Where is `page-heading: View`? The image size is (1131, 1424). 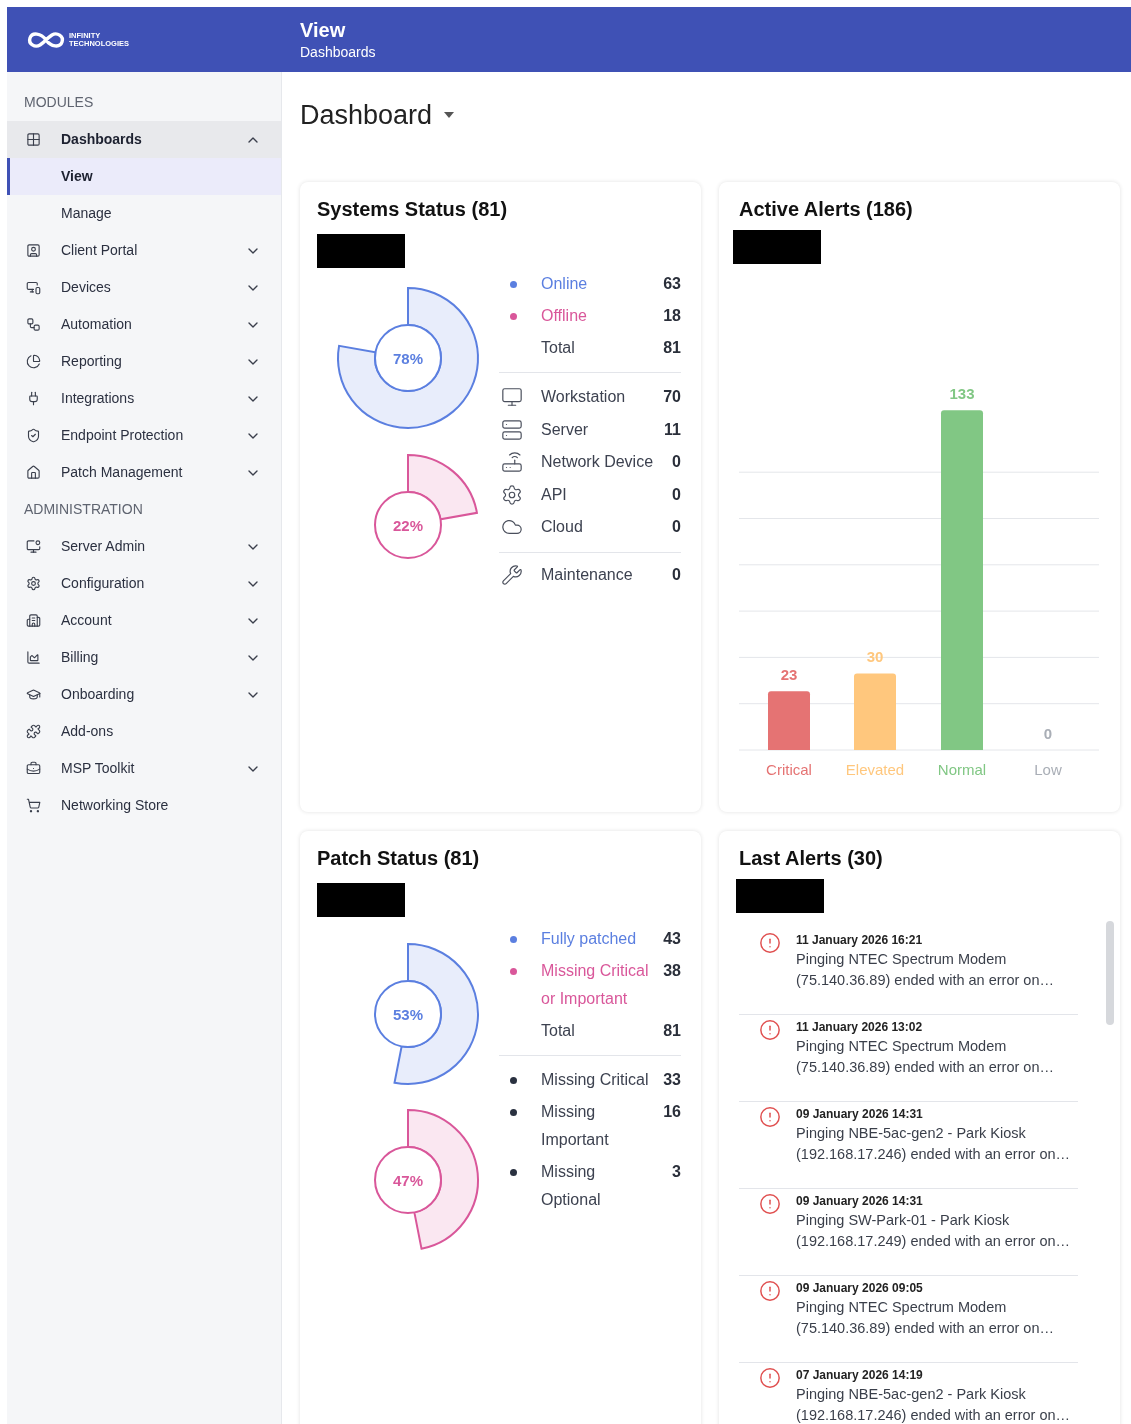
page-heading: View is located at coordinates (323, 29).